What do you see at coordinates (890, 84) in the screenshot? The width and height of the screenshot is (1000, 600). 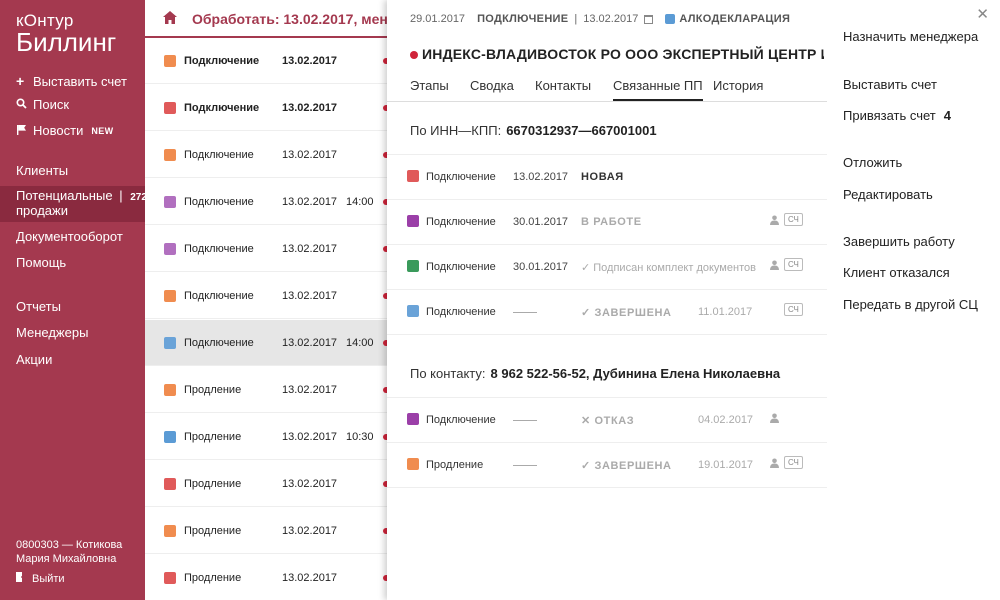 I see `create-invoice-button: Выставить счет` at bounding box center [890, 84].